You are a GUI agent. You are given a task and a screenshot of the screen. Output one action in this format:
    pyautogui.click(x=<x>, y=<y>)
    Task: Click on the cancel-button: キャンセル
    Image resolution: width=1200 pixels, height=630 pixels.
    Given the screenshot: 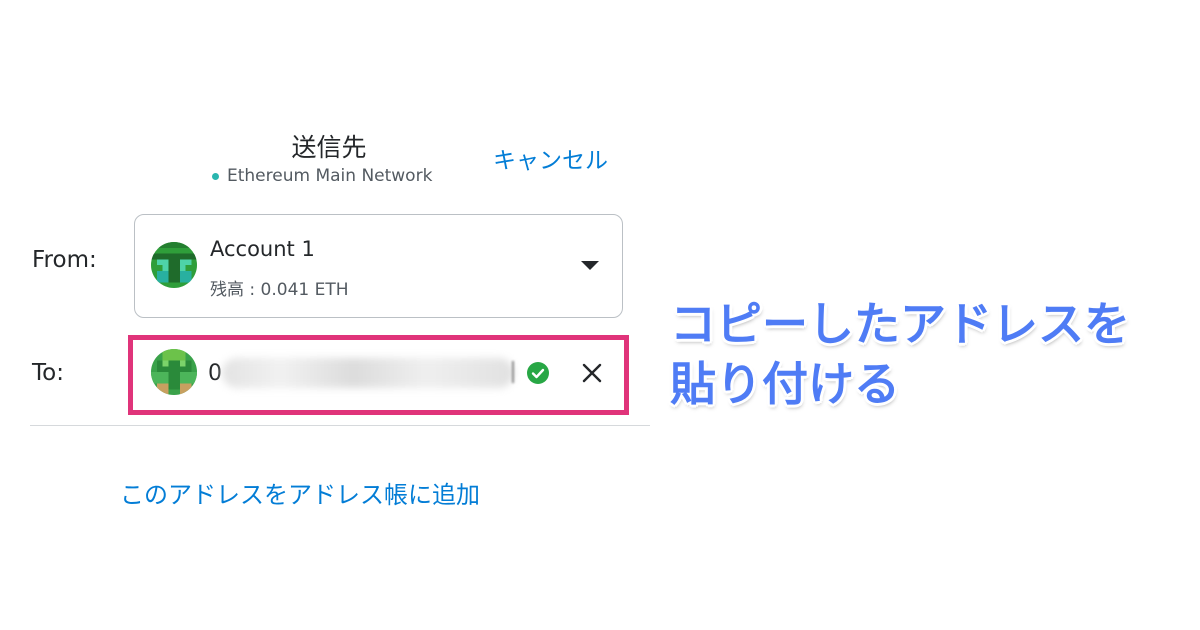 What is the action you would take?
    pyautogui.click(x=550, y=158)
    